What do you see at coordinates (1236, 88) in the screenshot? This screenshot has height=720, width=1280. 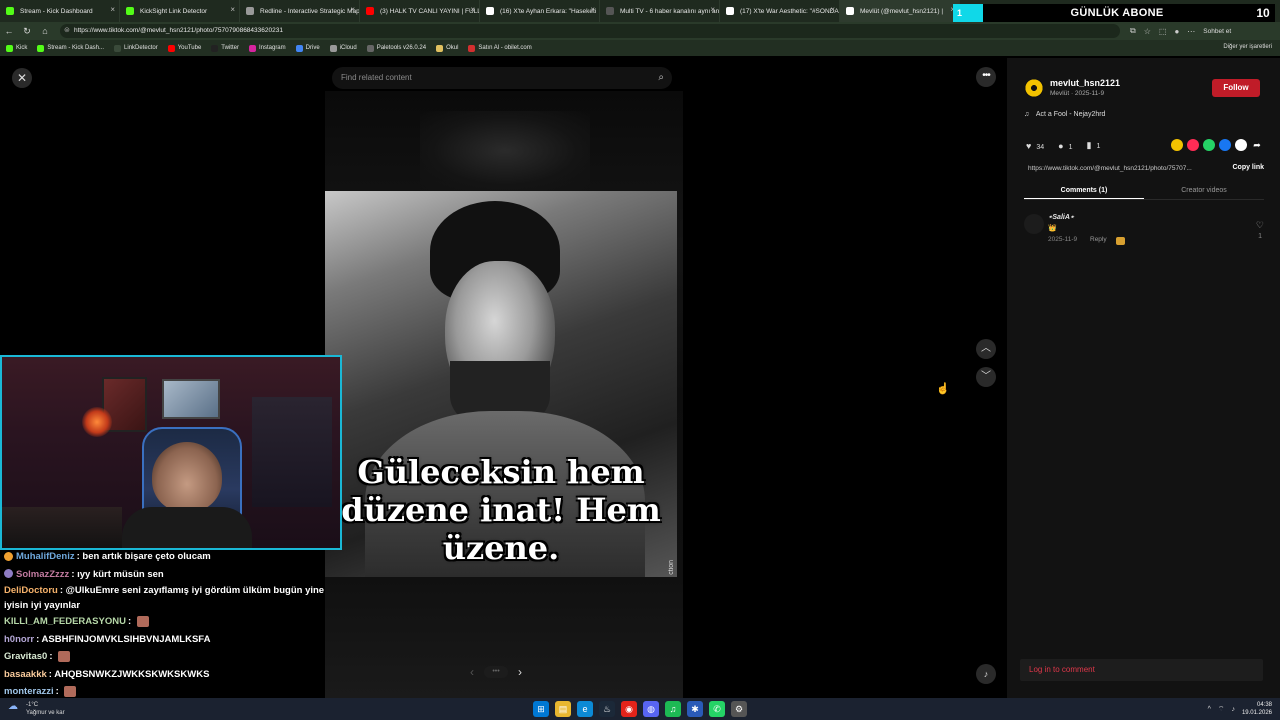 I see `follow-button: Follow` at bounding box center [1236, 88].